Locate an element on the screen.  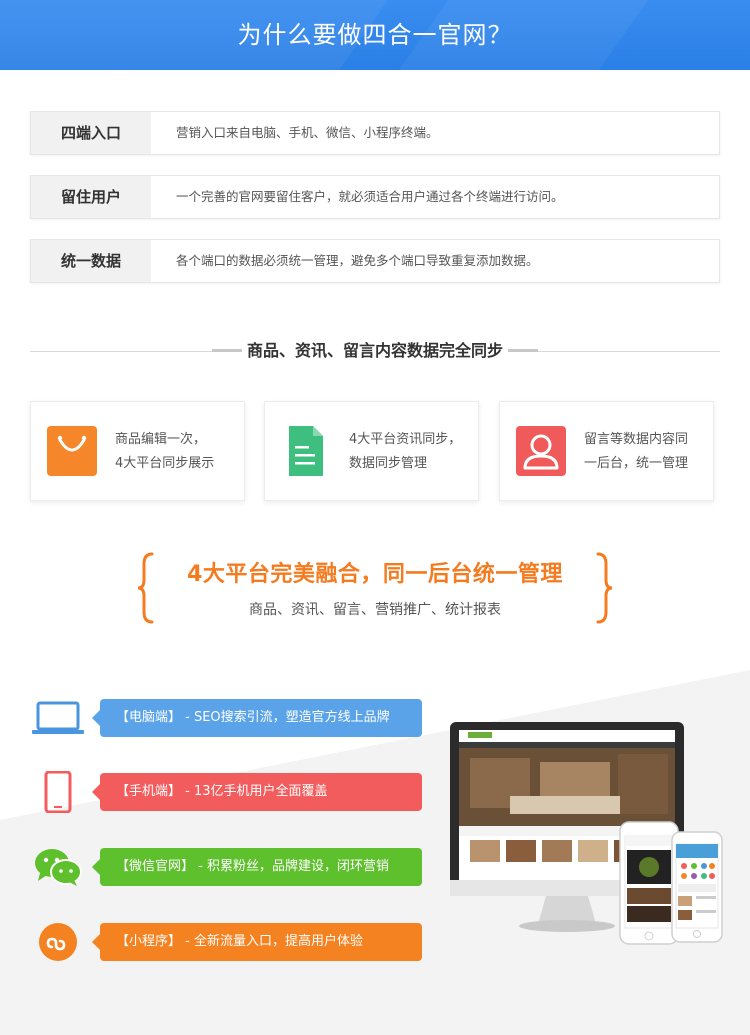
feature-line: 4大平台资讯同步， is located at coordinates (405, 439).